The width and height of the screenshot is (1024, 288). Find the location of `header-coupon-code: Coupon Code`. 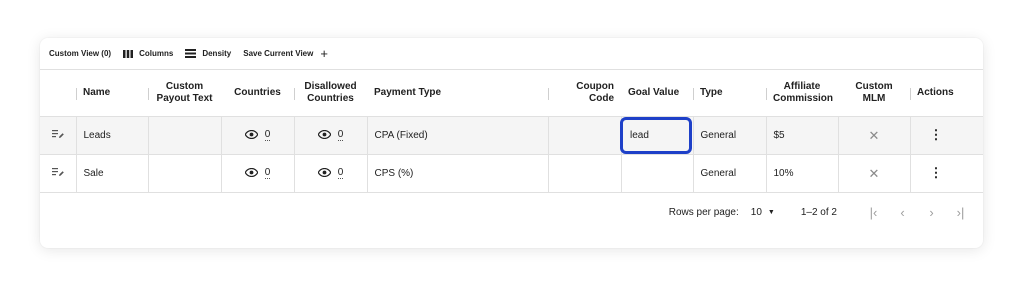

header-coupon-code: Coupon Code is located at coordinates (584, 93).